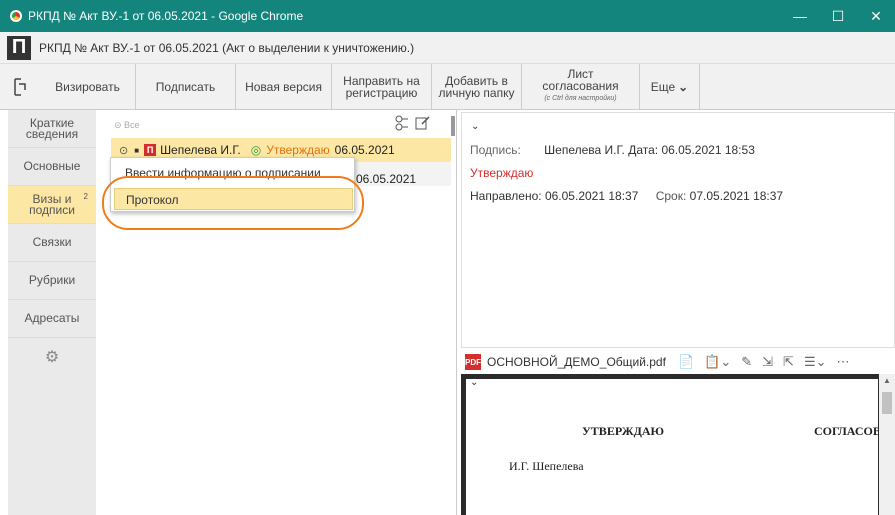 The width and height of the screenshot is (895, 515). Describe the element at coordinates (233, 203) in the screenshot. I see `annotation-highlight` at that location.